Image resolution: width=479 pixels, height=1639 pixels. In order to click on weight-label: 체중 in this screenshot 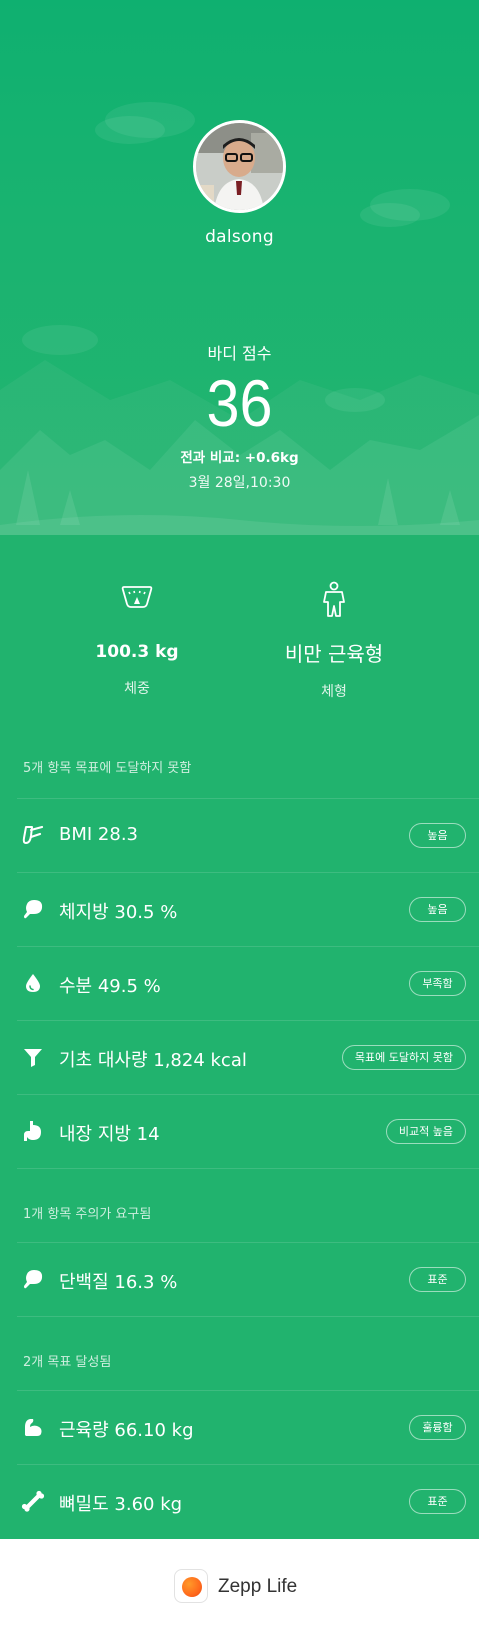, I will do `click(137, 689)`.